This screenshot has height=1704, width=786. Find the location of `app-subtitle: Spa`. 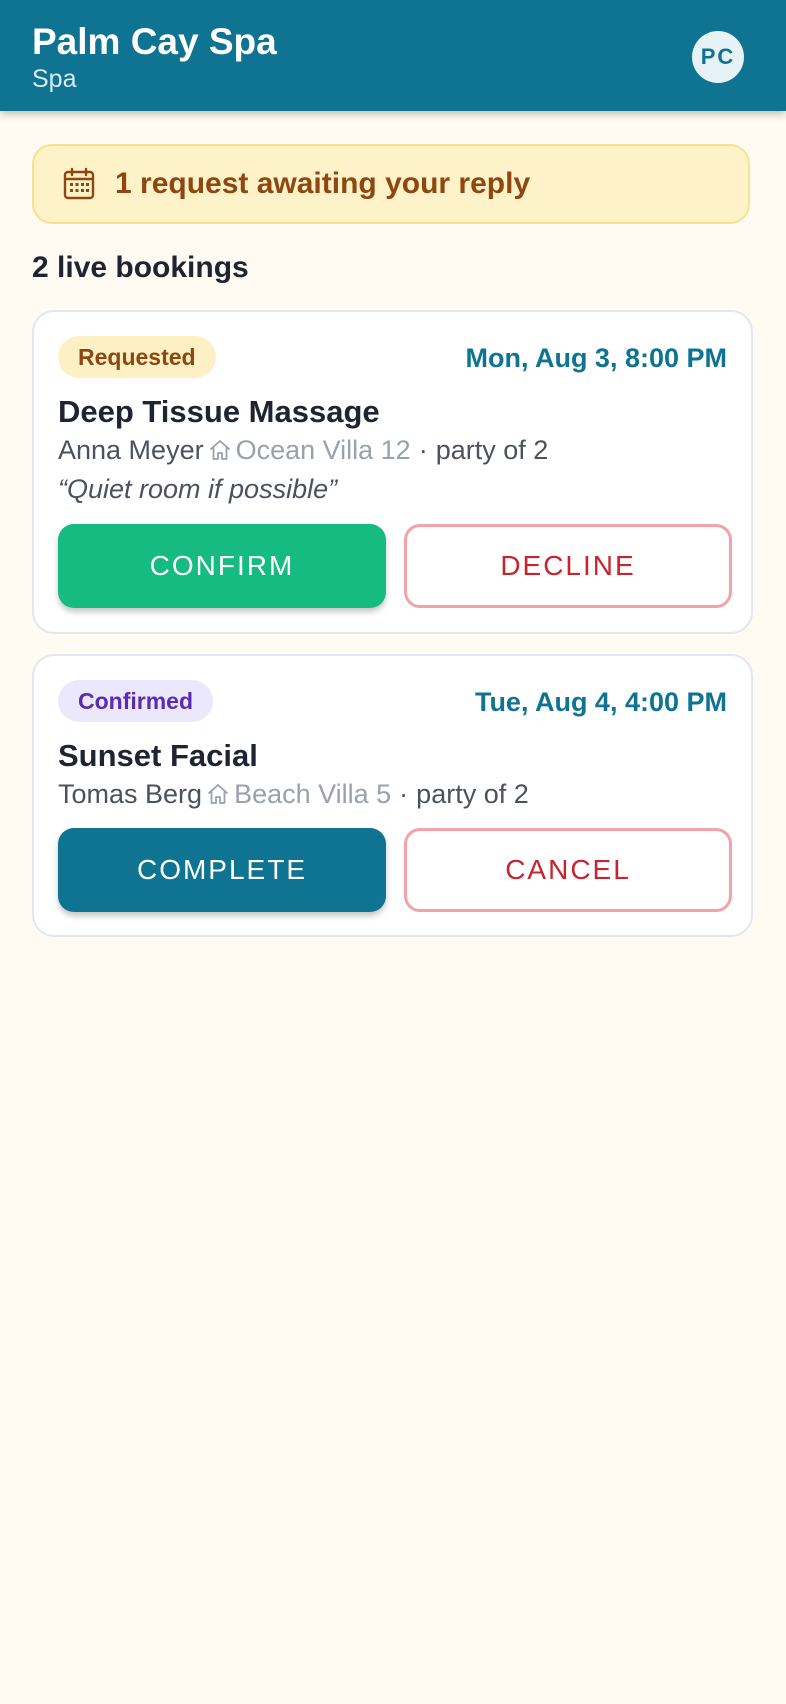

app-subtitle: Spa is located at coordinates (54, 79).